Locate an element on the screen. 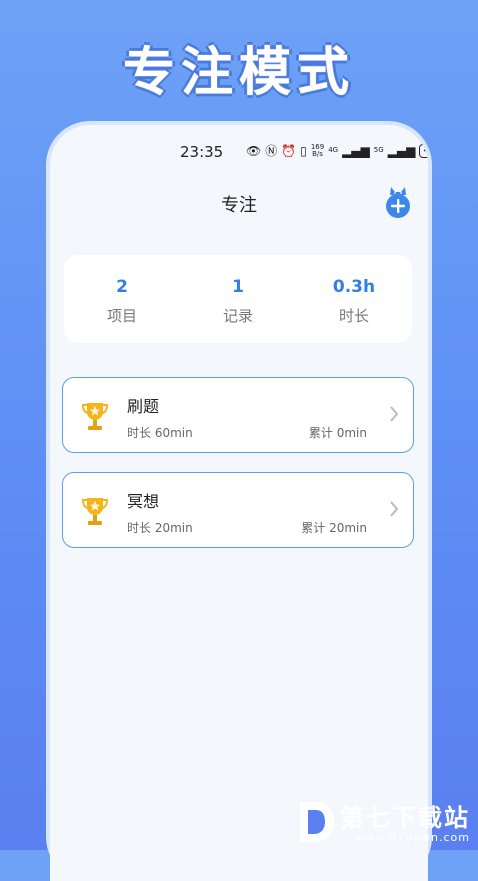  task-name: 冥想 is located at coordinates (143, 501).